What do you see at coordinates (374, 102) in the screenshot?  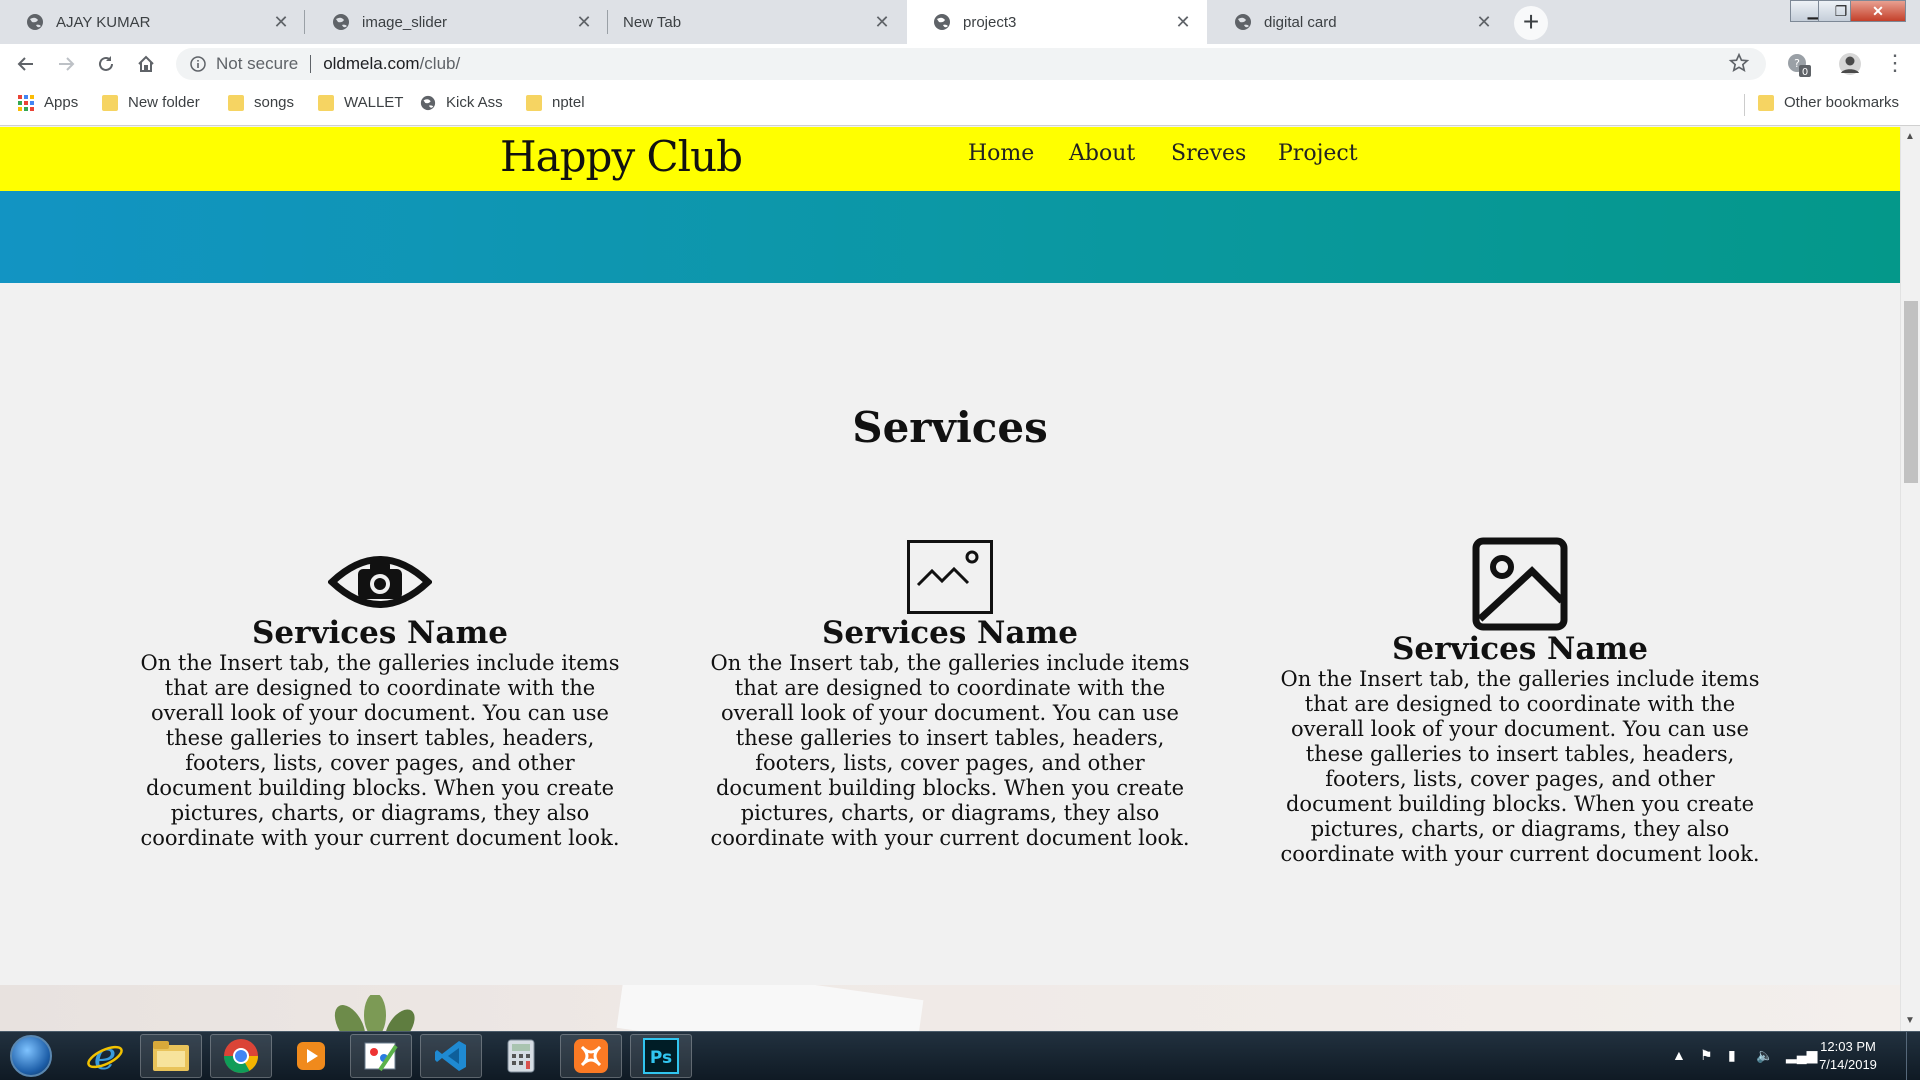 I see `bookmark-label: WALLET` at bounding box center [374, 102].